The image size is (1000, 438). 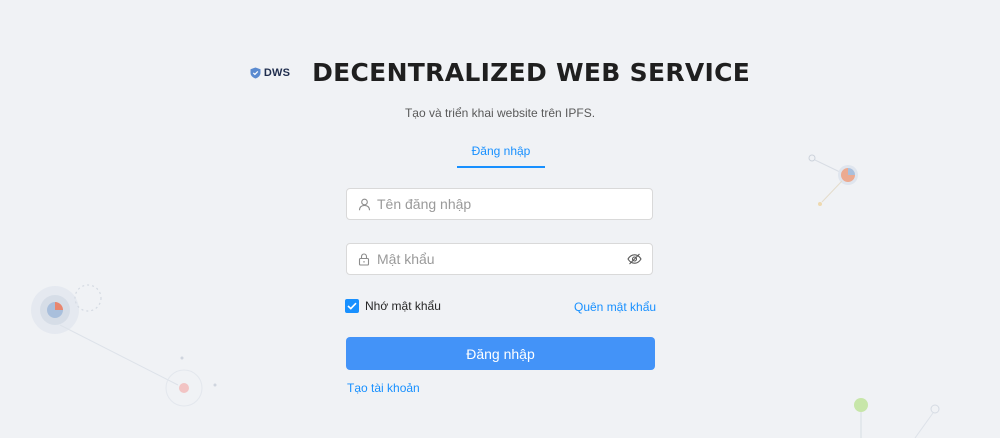 I want to click on eye-invisible-icon, so click(x=634, y=259).